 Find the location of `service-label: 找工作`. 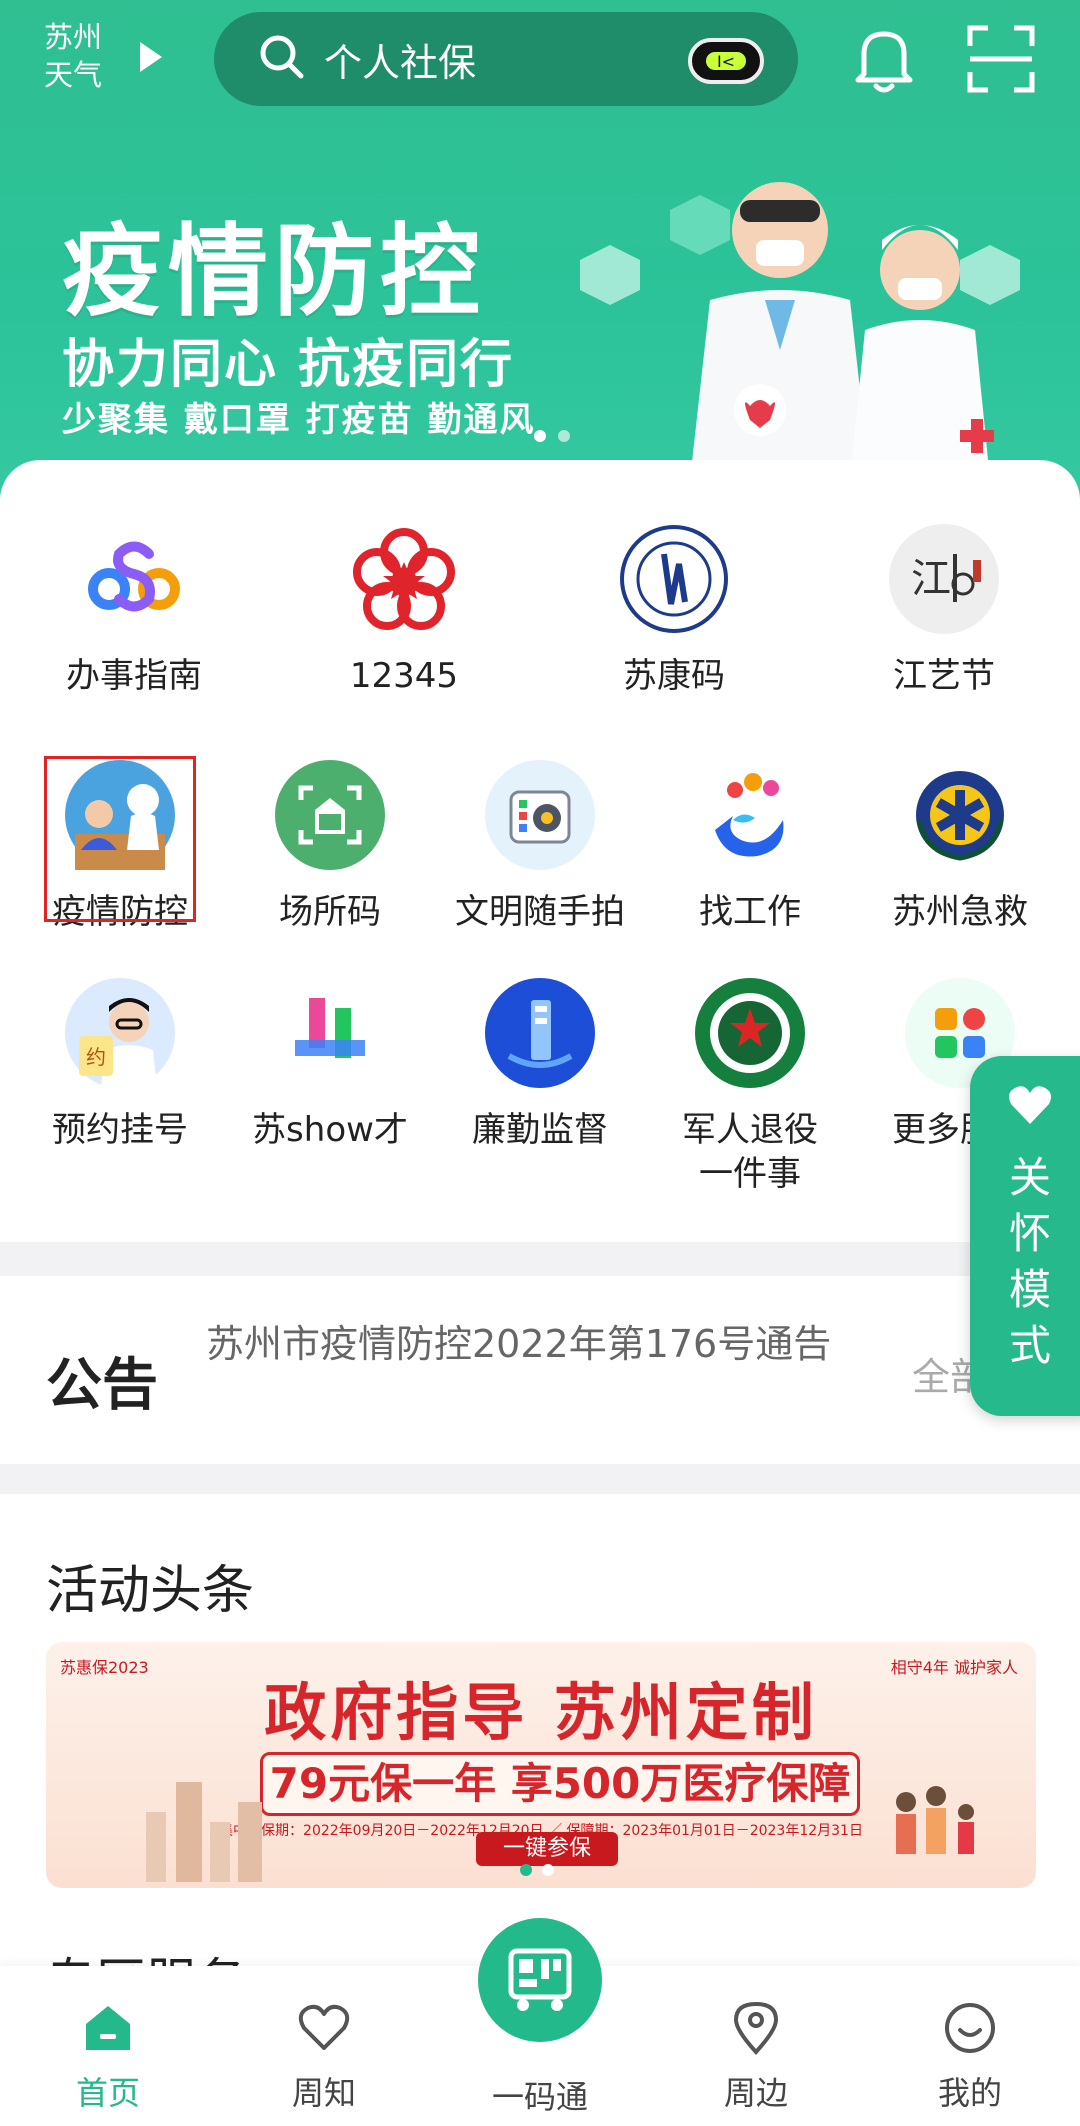

service-label: 找工作 is located at coordinates (750, 912).